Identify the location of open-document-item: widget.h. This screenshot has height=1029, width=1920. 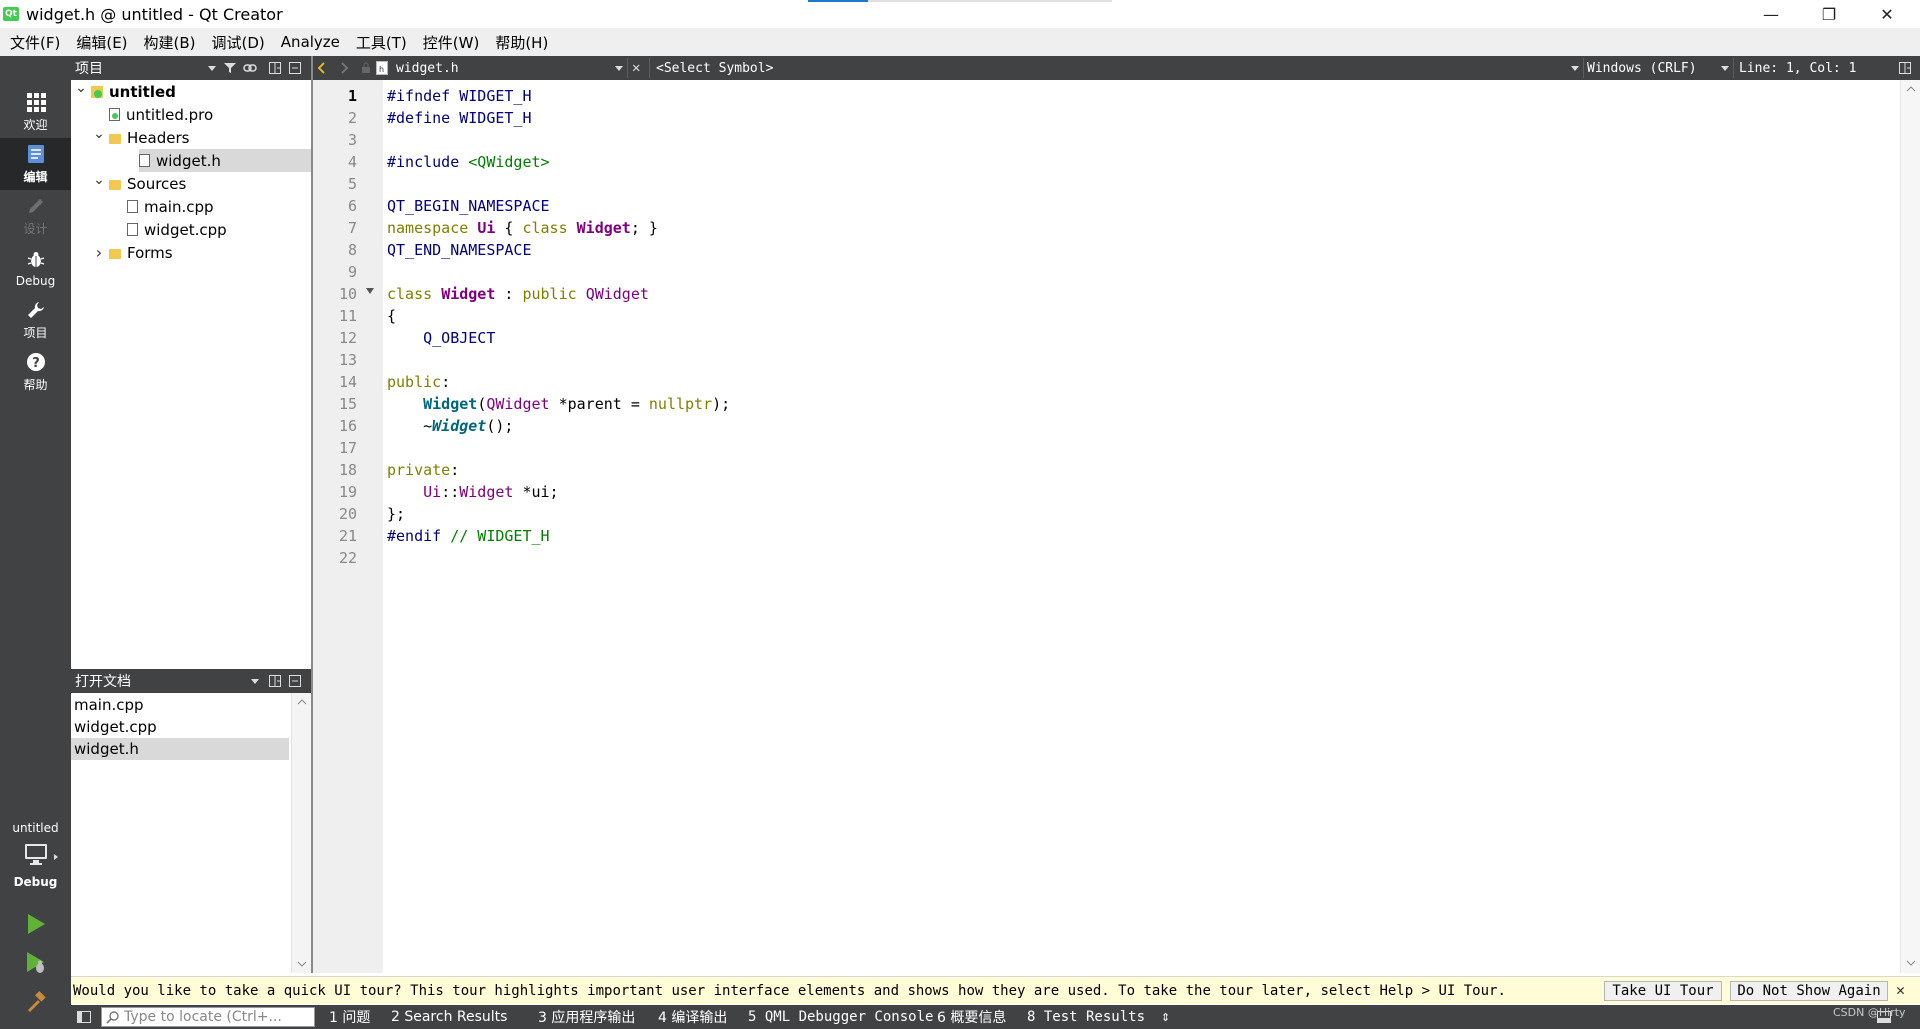
(180, 749).